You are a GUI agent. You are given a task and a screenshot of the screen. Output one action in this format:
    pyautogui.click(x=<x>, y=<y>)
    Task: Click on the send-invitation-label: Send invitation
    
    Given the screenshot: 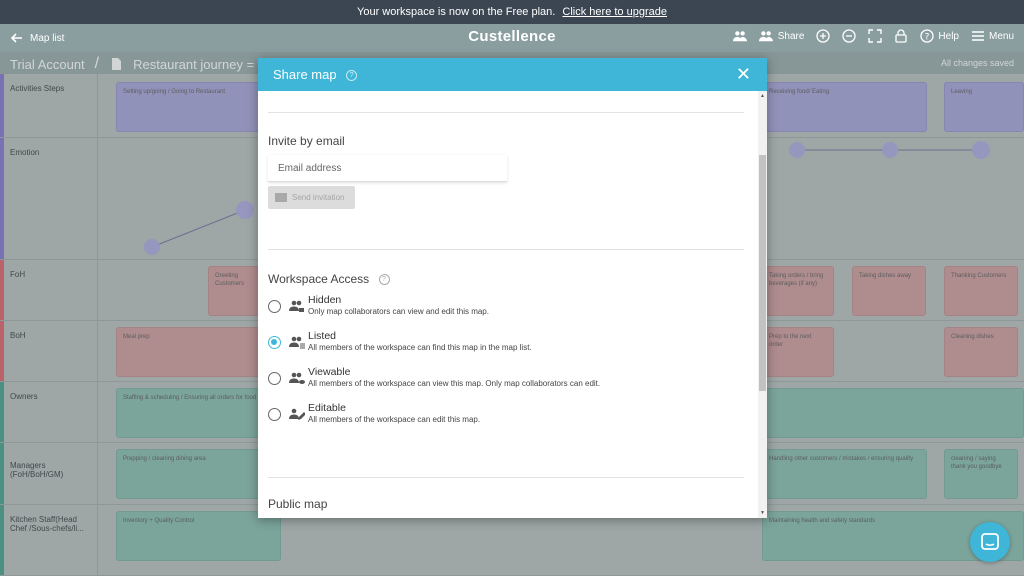 What is the action you would take?
    pyautogui.click(x=318, y=197)
    